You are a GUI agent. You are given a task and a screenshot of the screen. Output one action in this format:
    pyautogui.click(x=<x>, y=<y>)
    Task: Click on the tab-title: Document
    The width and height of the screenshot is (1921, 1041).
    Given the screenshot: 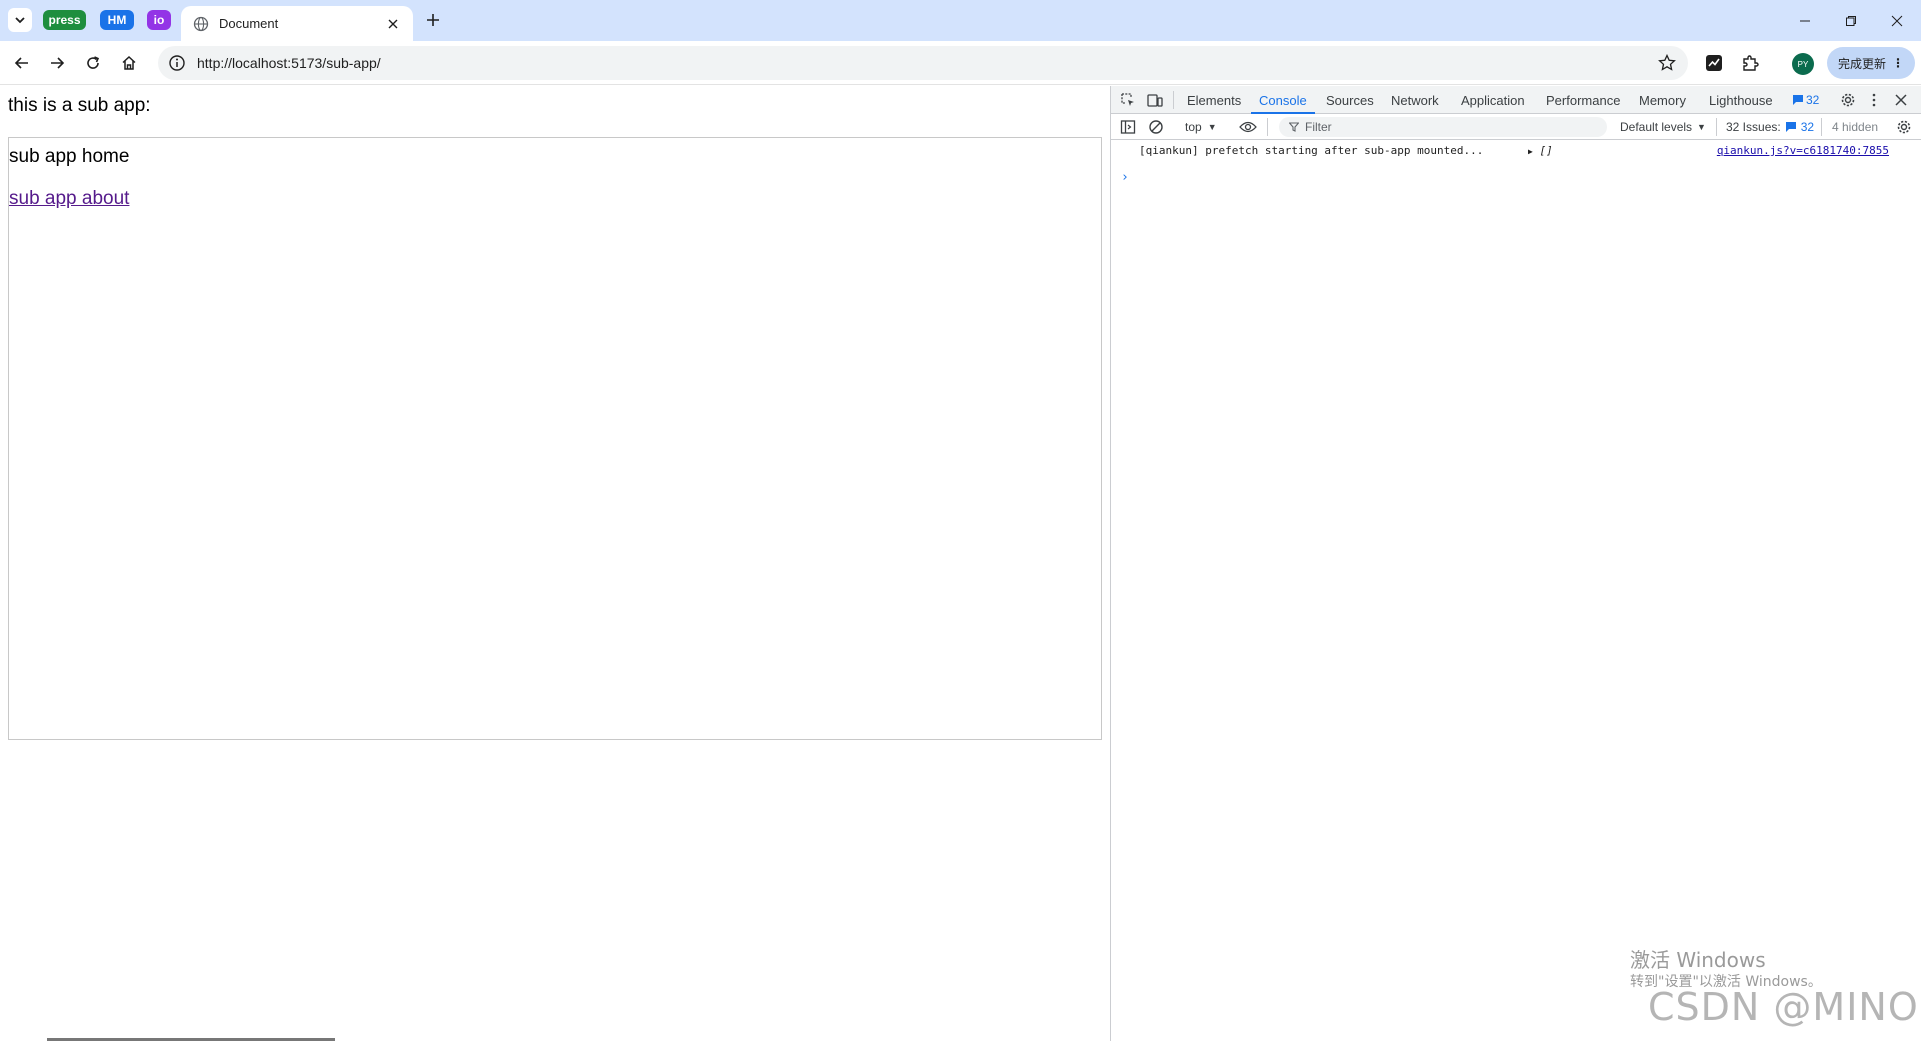 What is the action you would take?
    pyautogui.click(x=249, y=23)
    